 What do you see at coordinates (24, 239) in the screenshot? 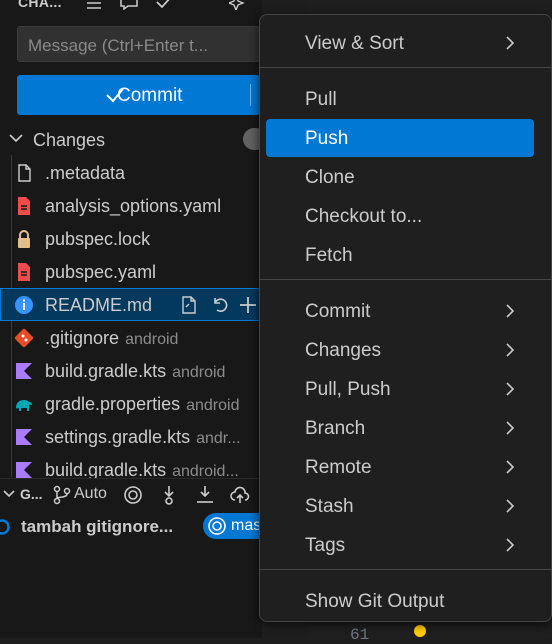
I see `lock-icon` at bounding box center [24, 239].